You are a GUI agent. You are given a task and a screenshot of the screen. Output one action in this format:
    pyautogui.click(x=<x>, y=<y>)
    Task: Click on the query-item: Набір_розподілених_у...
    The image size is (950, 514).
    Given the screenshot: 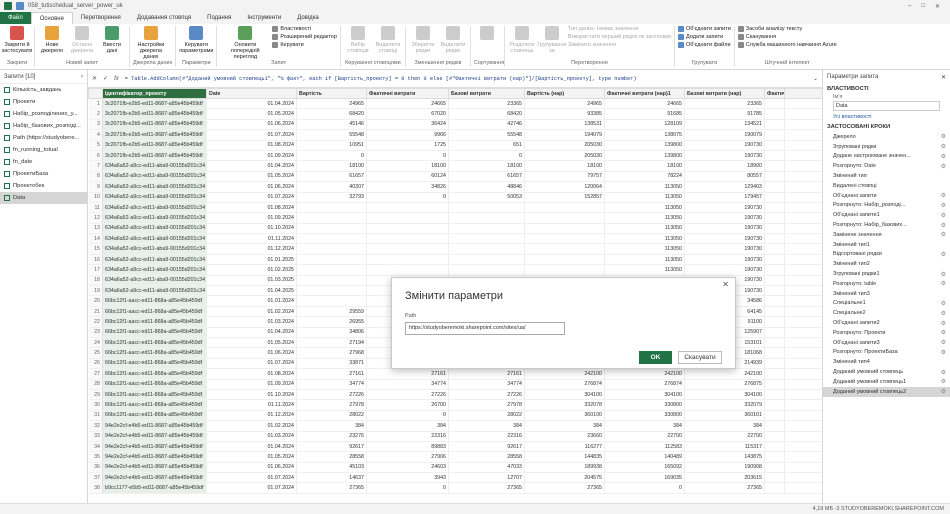 What is the action you would take?
    pyautogui.click(x=43, y=114)
    